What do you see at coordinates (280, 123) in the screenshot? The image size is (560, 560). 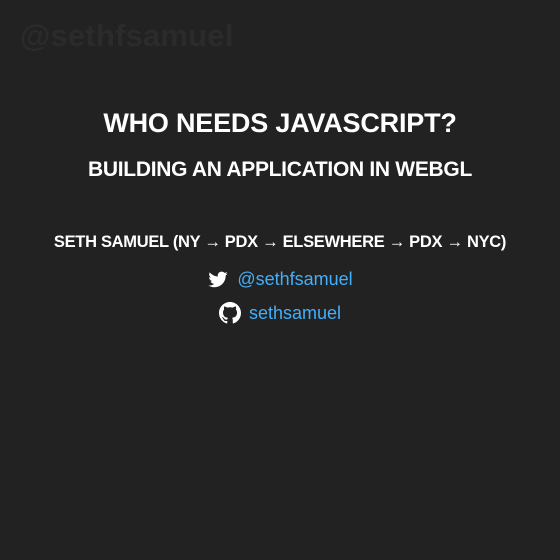 I see `slide-title: WHO NEEDS JAVASCRIPT?` at bounding box center [280, 123].